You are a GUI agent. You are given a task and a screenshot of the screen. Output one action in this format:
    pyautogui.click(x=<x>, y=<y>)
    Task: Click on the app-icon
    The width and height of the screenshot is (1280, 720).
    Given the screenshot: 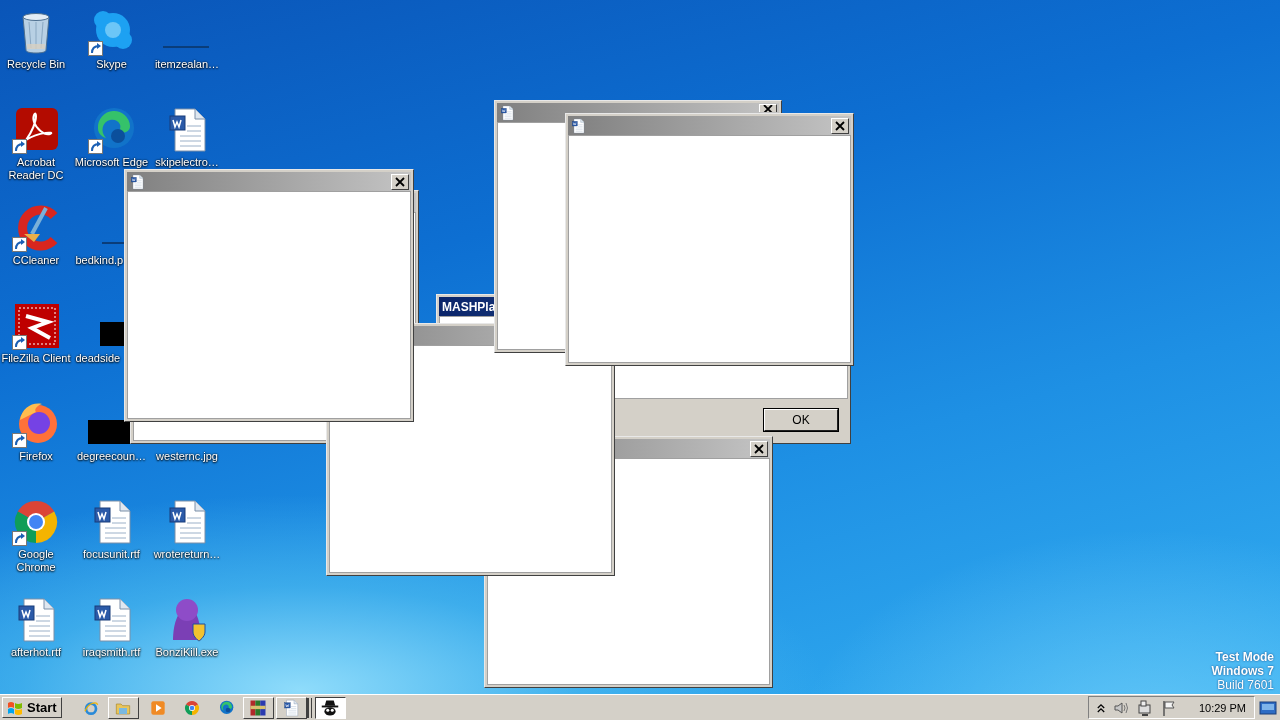 What is the action you would take?
    pyautogui.click(x=36, y=326)
    